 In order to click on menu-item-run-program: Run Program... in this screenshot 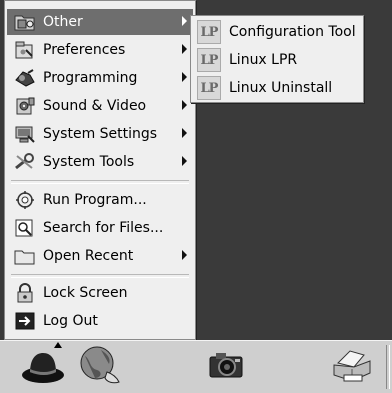, I will do `click(100, 200)`.